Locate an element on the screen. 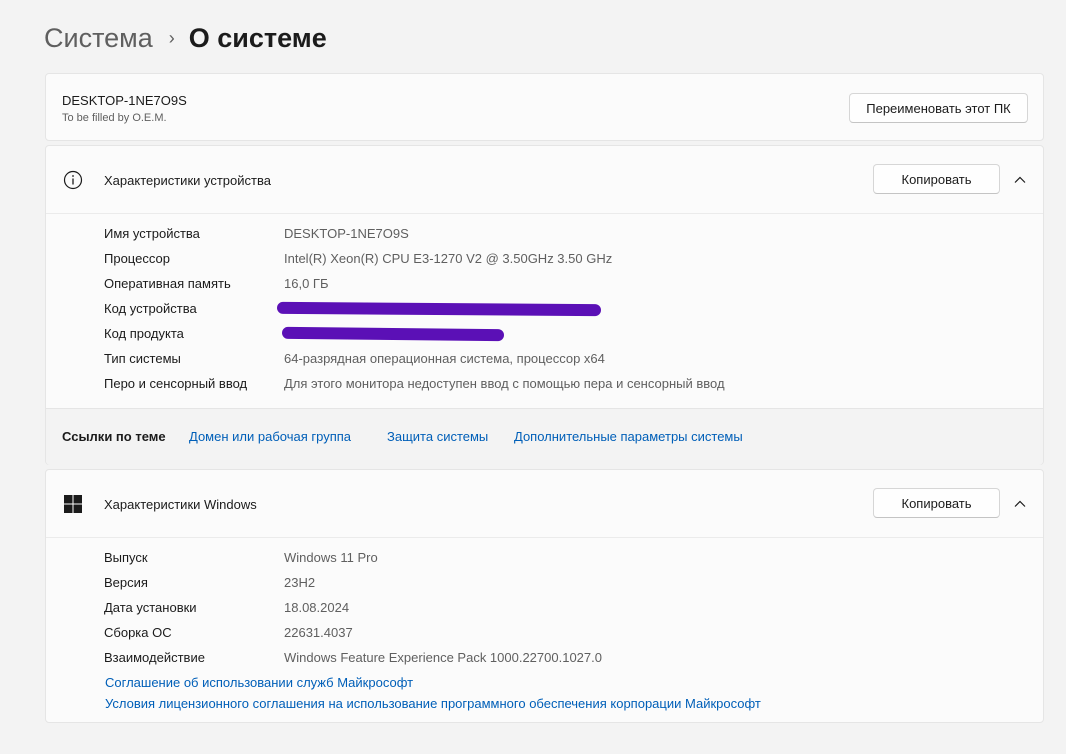  device-specs-title: Характеристики устройства is located at coordinates (187, 180).